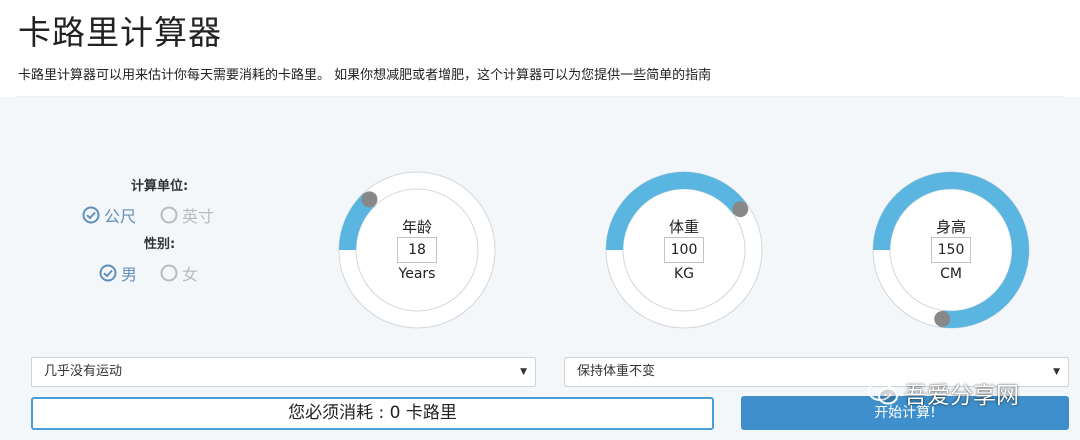 The width and height of the screenshot is (1080, 440). I want to click on height-unit: CM, so click(951, 274).